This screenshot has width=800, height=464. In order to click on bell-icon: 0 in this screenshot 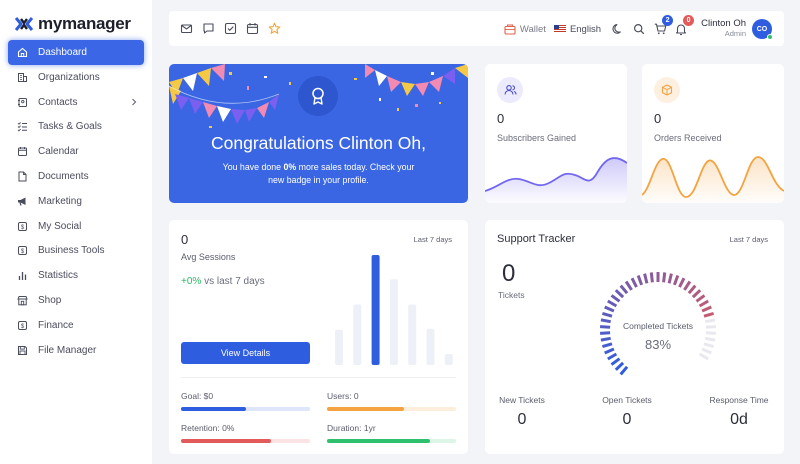, I will do `click(684, 25)`.